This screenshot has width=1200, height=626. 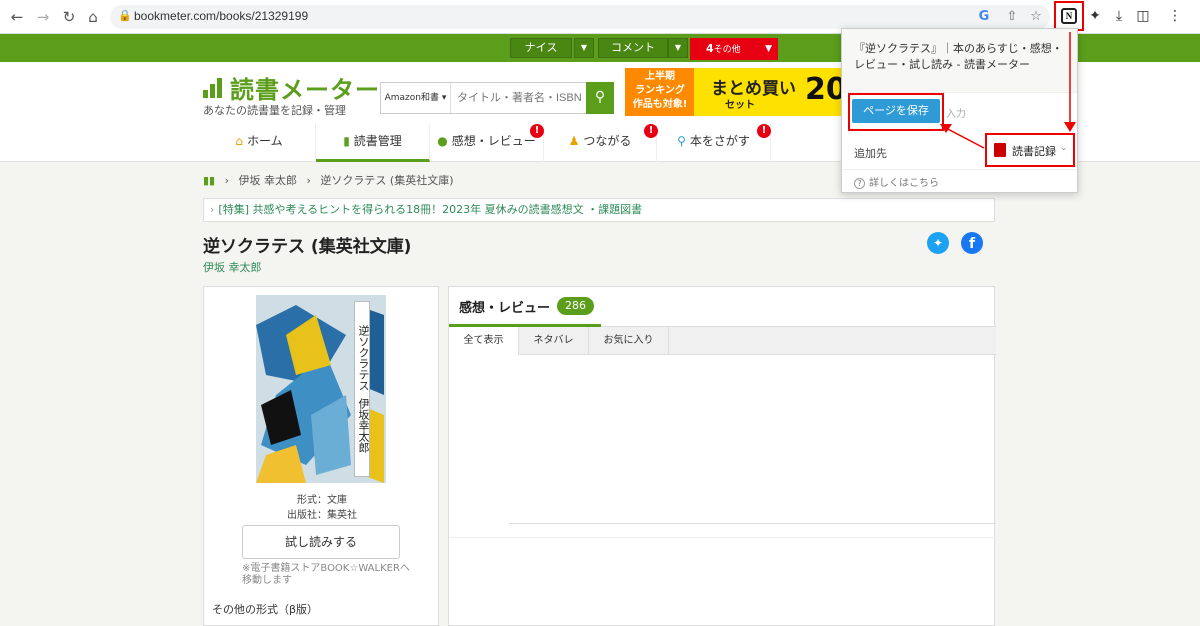 I want to click on tab-connect: ♟ つながる!, so click(x=601, y=143).